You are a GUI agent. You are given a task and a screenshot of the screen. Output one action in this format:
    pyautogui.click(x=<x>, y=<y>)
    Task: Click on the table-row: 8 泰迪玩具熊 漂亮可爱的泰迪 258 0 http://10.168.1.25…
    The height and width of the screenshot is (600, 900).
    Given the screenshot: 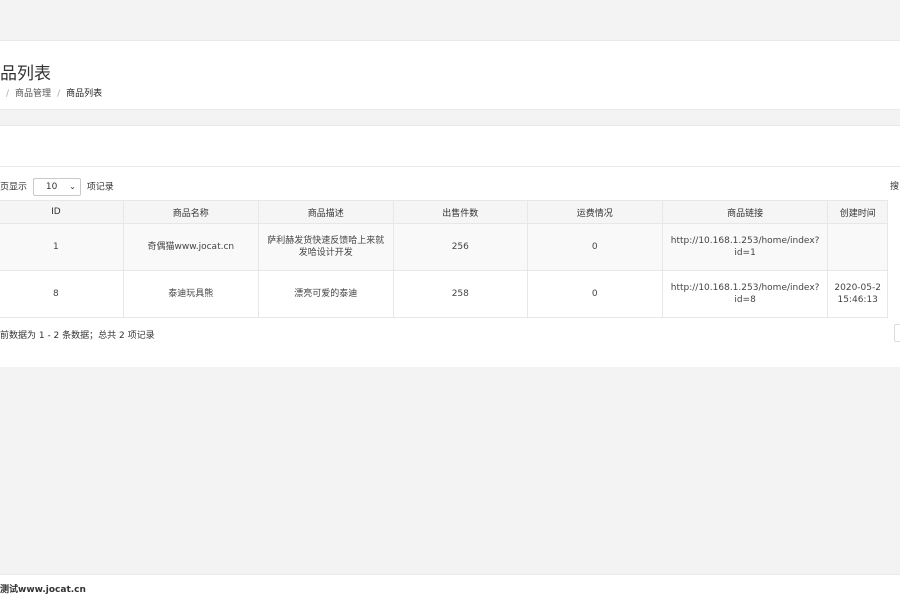 What is the action you would take?
    pyautogui.click(x=444, y=294)
    